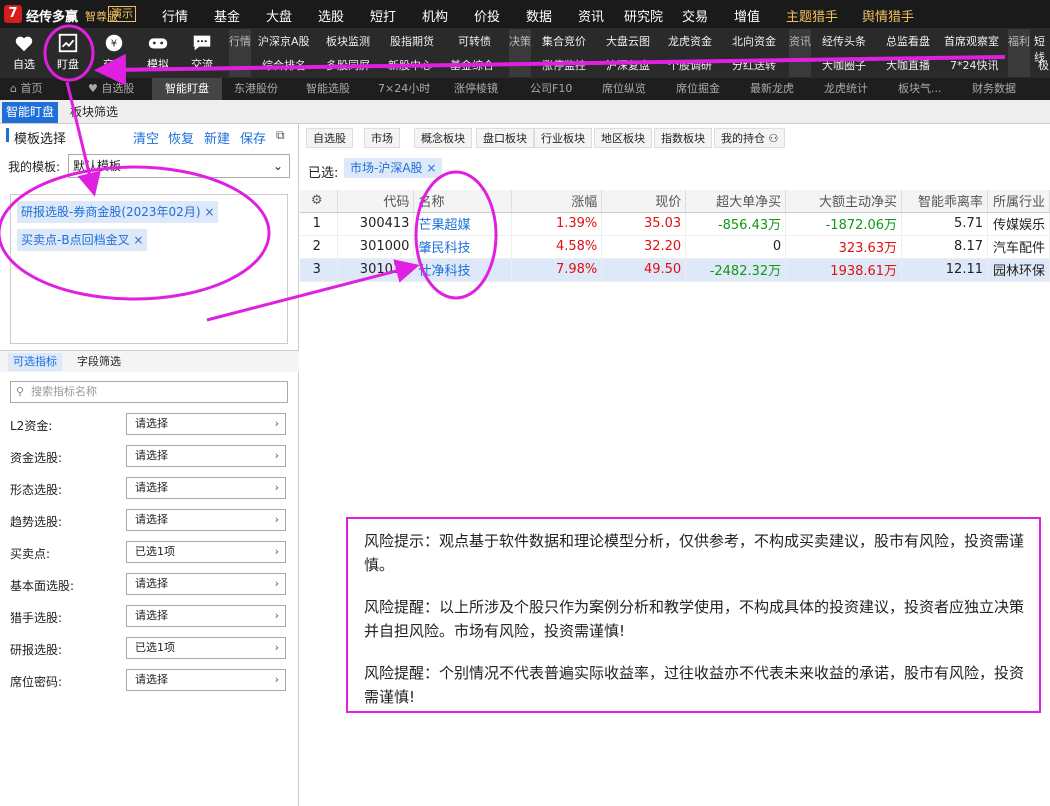  Describe the element at coordinates (1043, 65) in the screenshot. I see `quick-ji: 极` at that location.